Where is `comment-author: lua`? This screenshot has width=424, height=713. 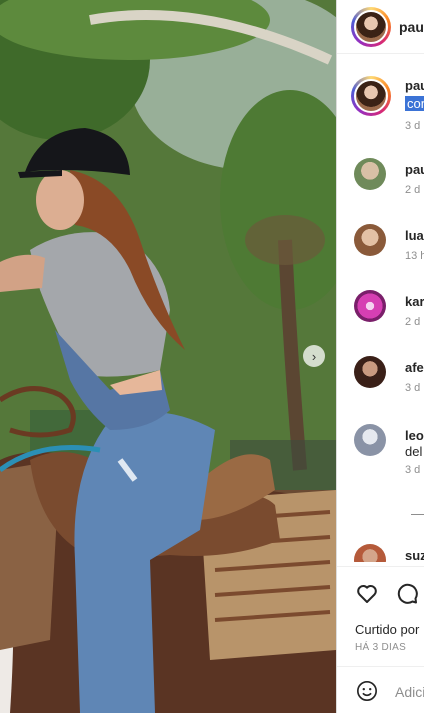
comment-author: lua is located at coordinates (414, 235).